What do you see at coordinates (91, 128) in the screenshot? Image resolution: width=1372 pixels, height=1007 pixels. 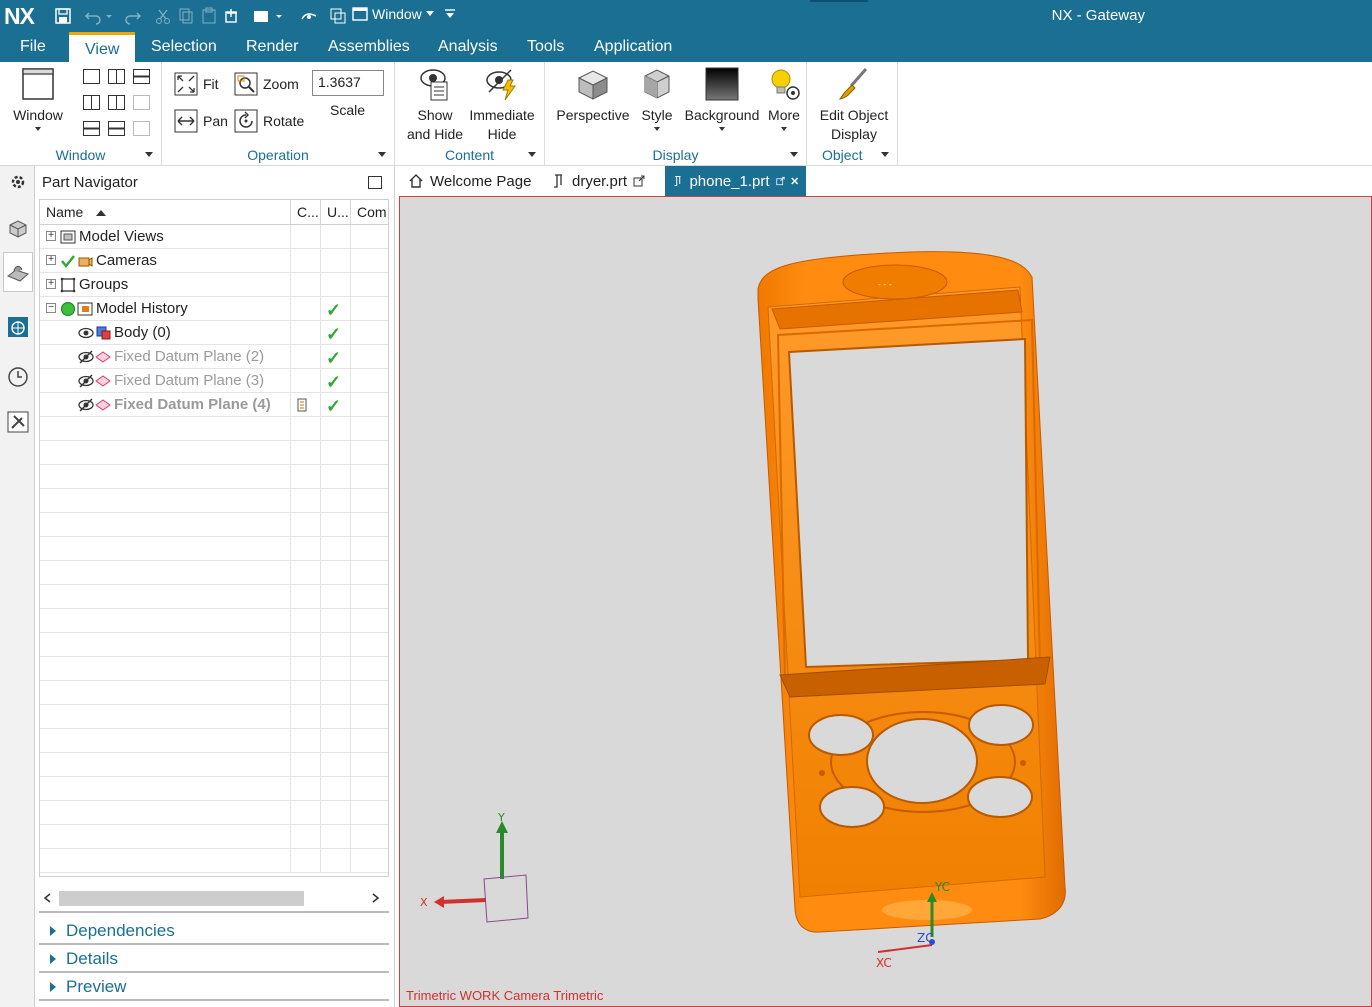 I see `layout-three-top-icon` at bounding box center [91, 128].